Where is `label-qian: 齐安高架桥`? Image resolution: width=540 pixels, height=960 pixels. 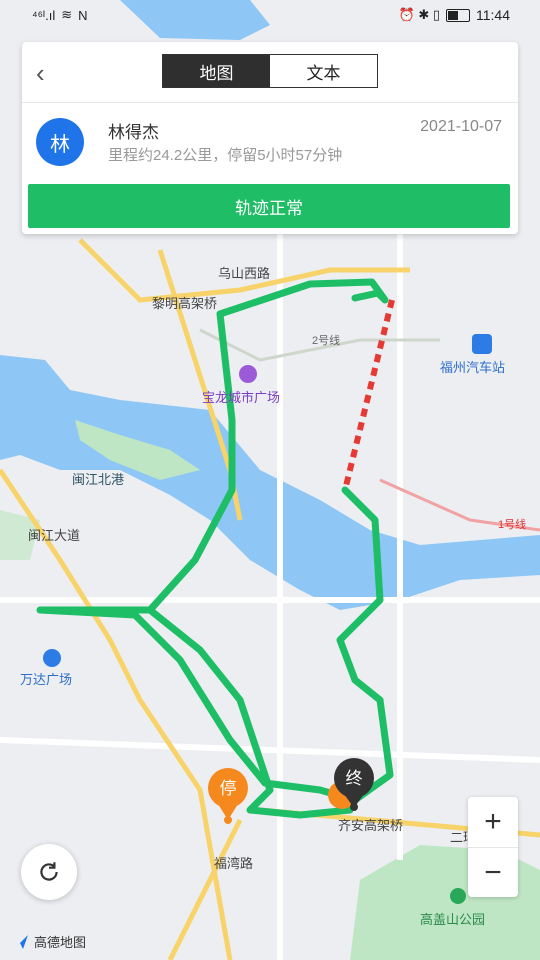 label-qian: 齐安高架桥 is located at coordinates (370, 825).